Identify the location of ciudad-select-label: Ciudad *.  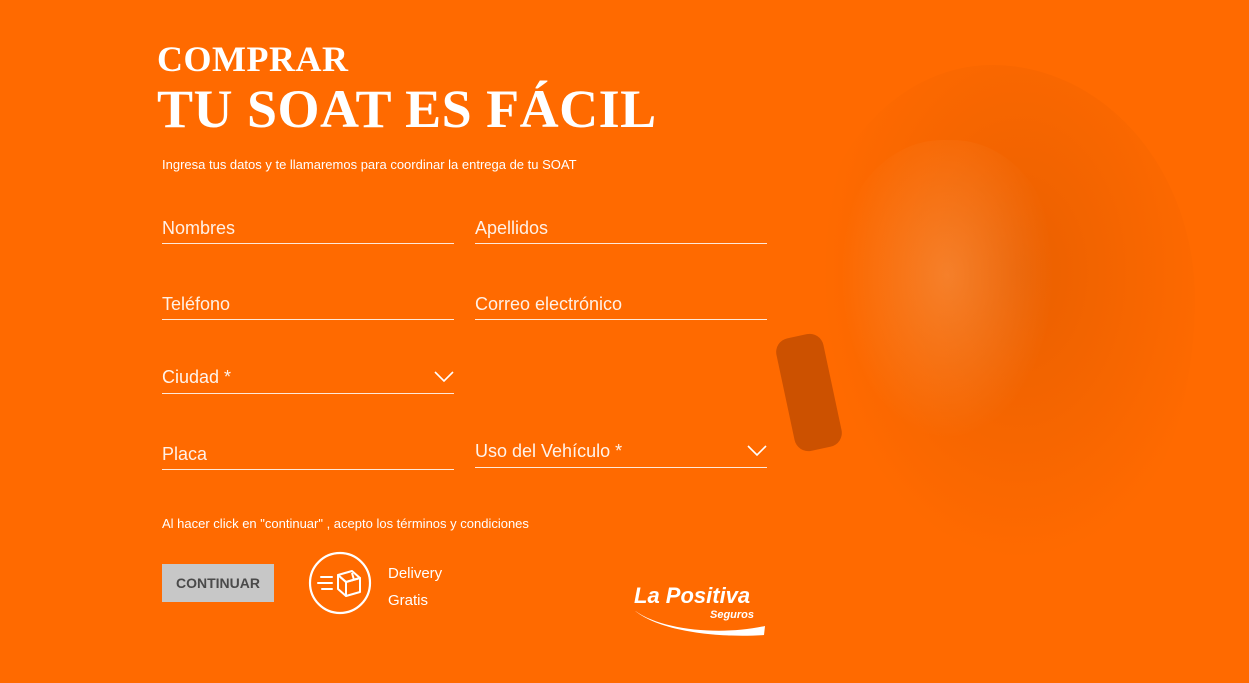
(197, 377).